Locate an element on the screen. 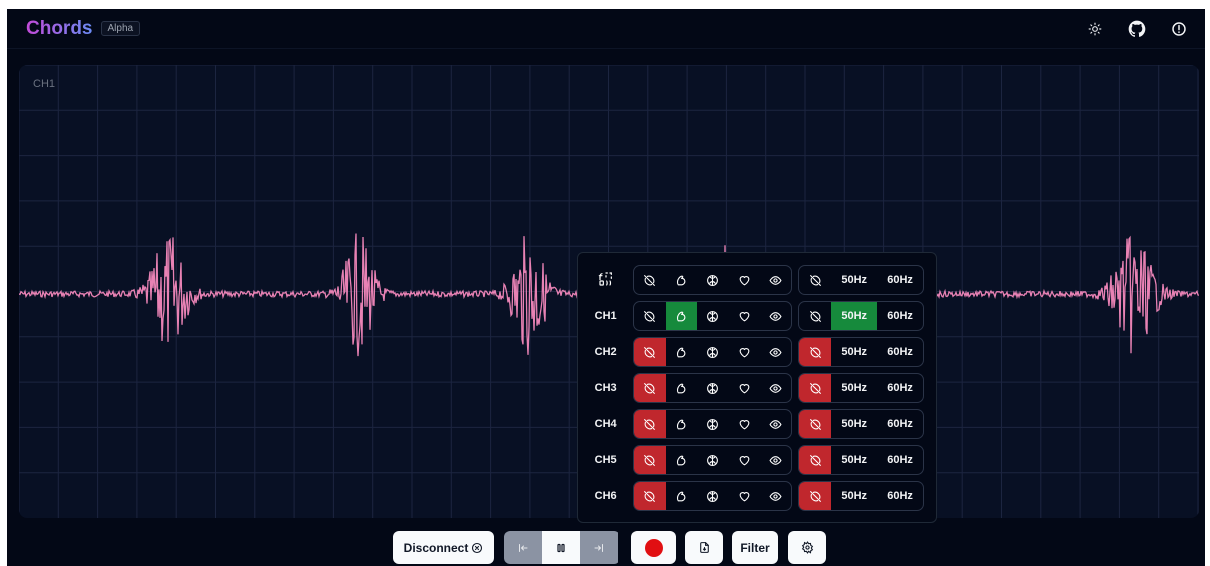  channel-row: CH2 50Hz 60Hz is located at coordinates (755, 352).